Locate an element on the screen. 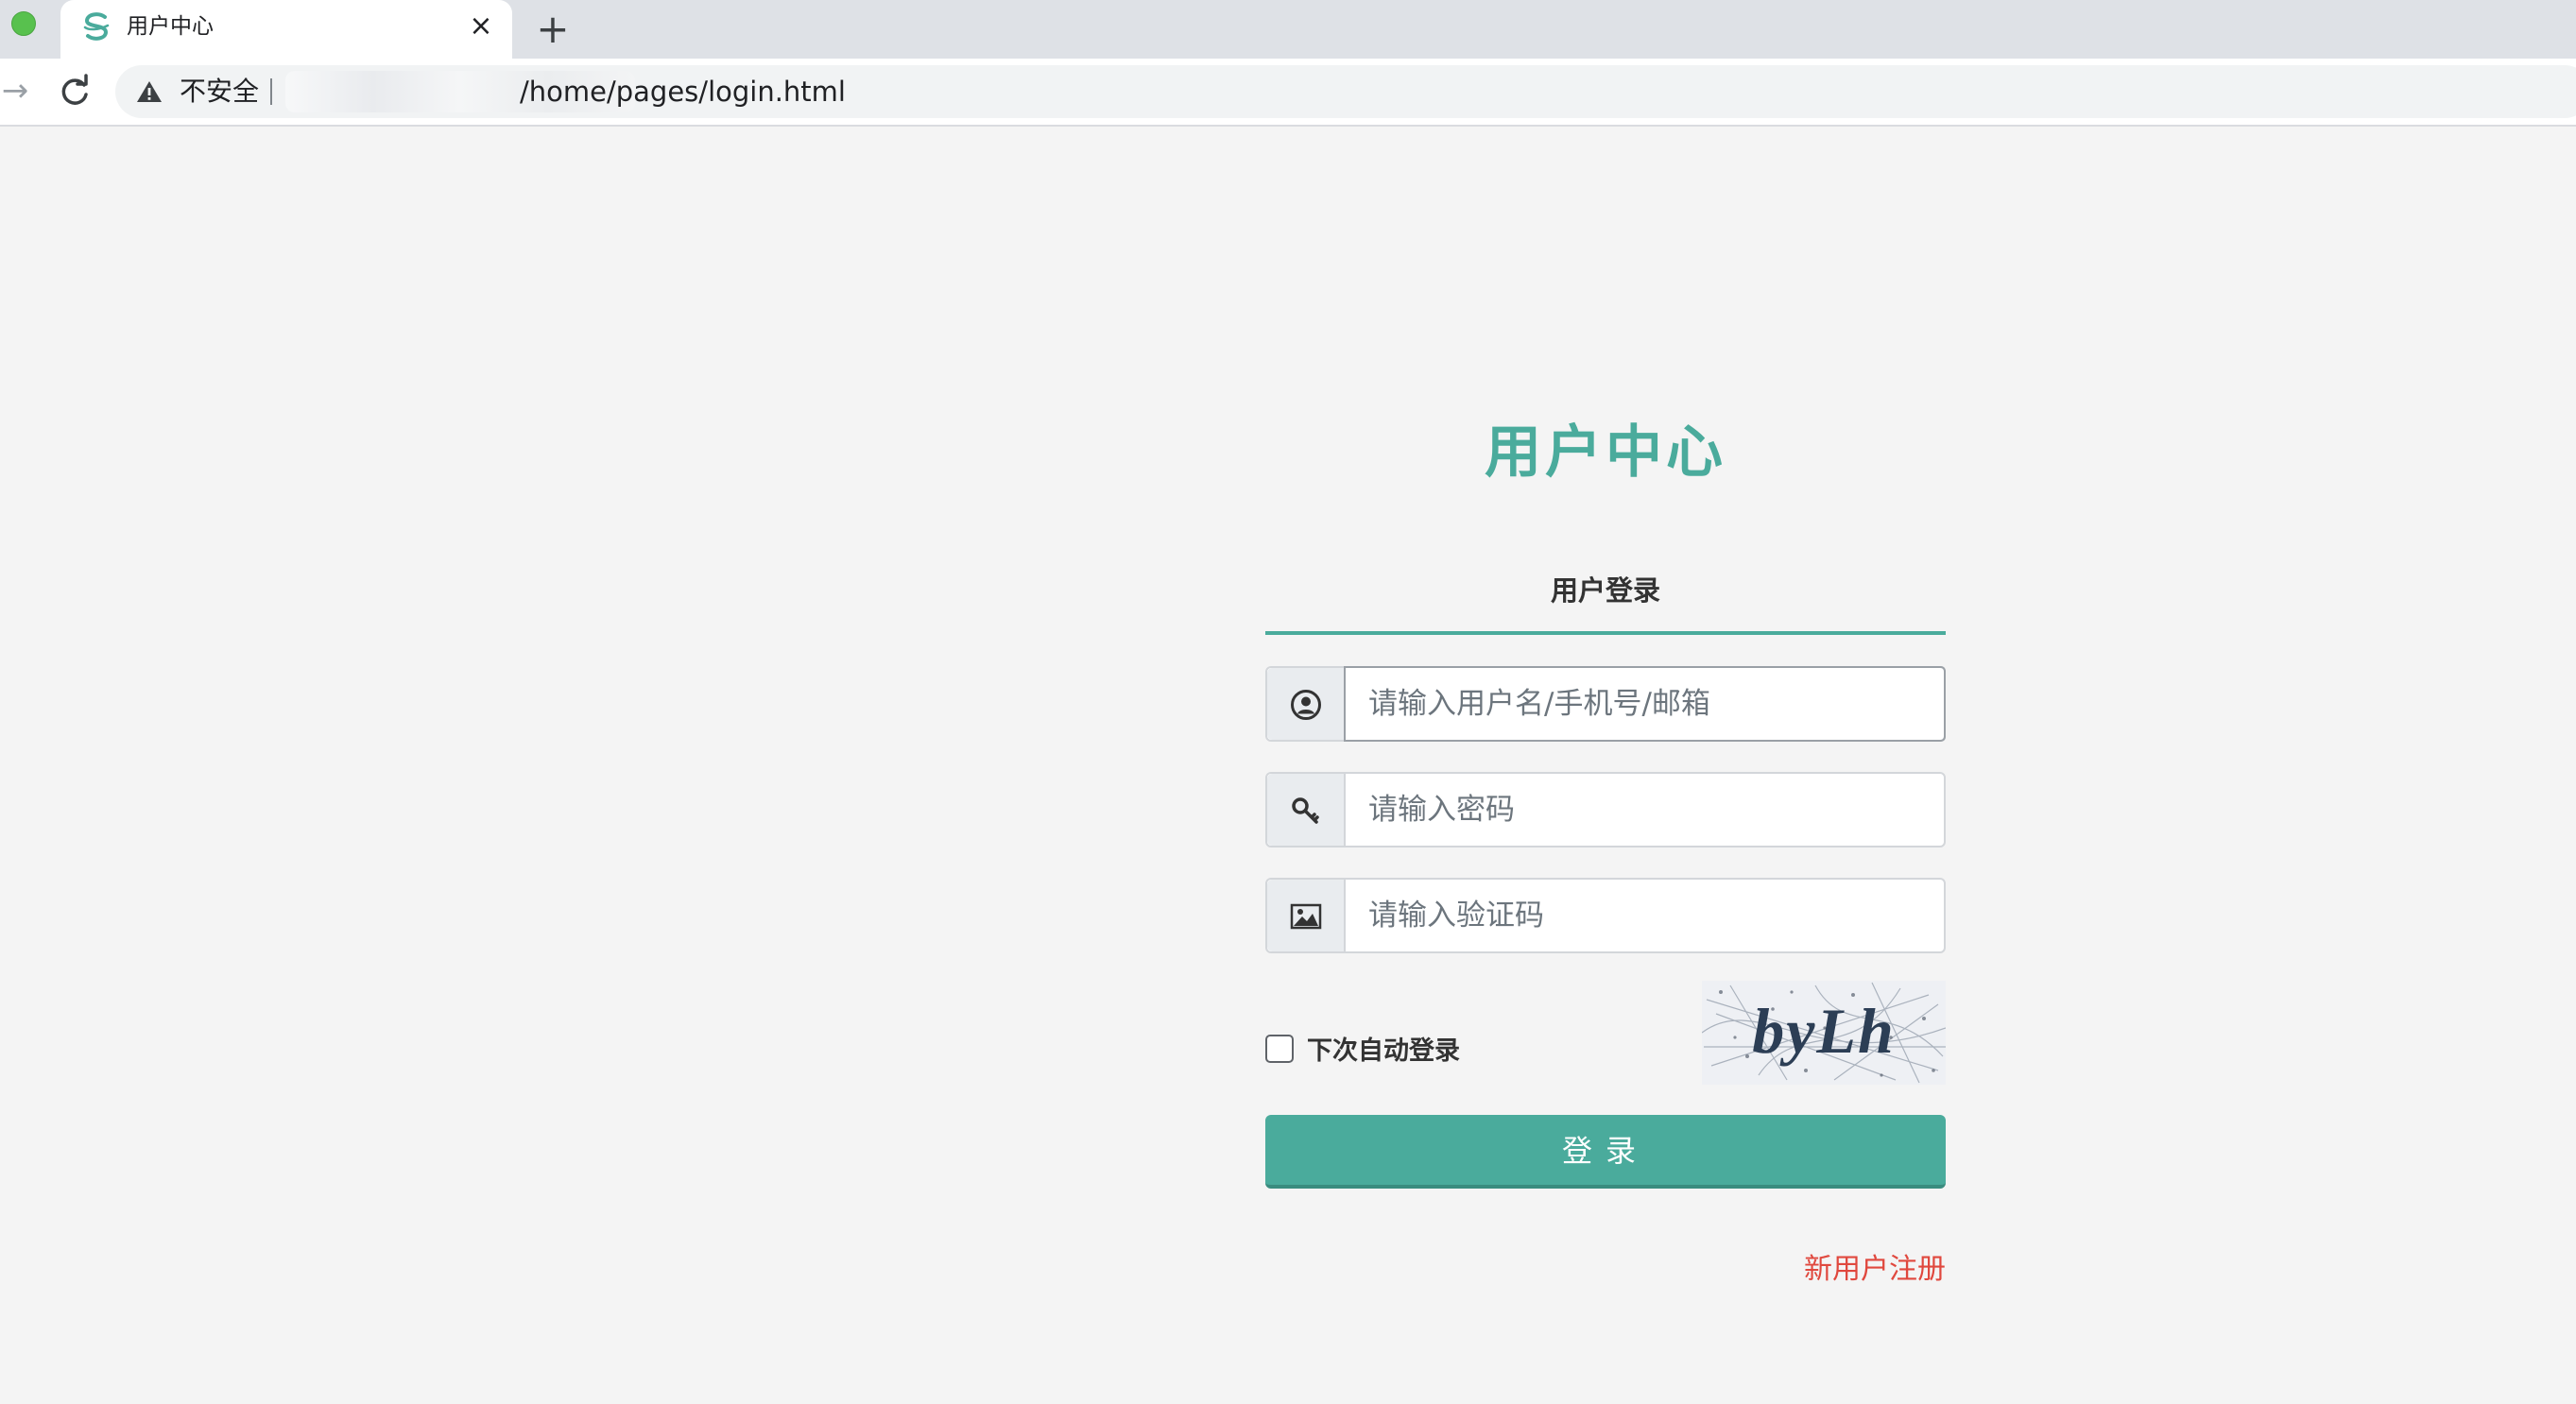  captcha-text: byLh is located at coordinates (1824, 1031).